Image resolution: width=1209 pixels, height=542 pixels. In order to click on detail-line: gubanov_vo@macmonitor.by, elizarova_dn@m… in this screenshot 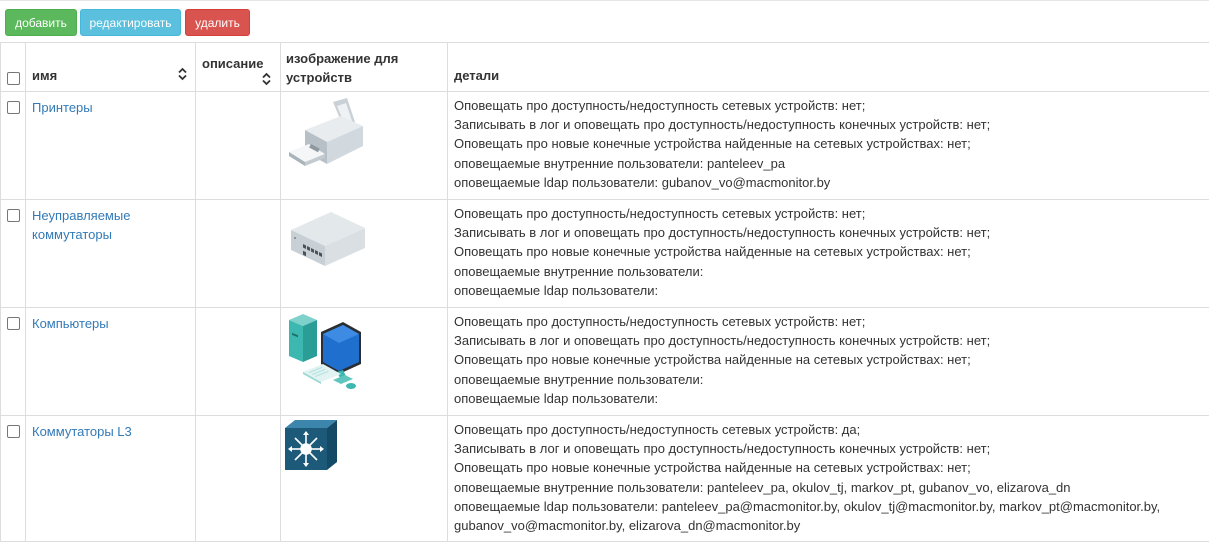, I will do `click(831, 525)`.